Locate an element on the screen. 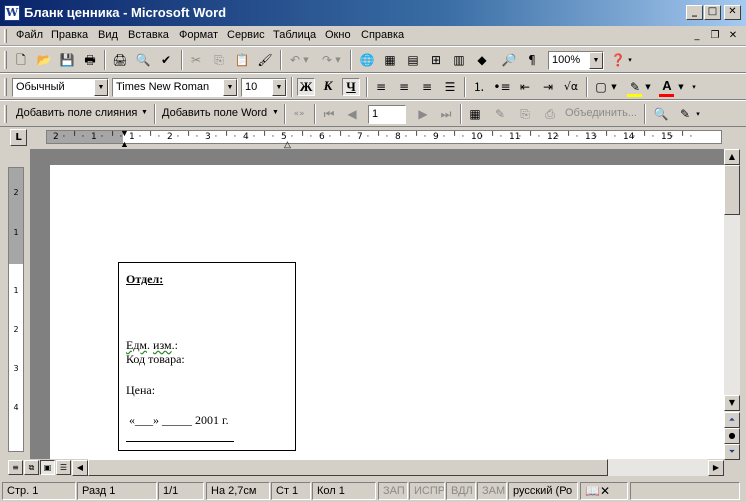 The width and height of the screenshot is (746, 502). hyperlink-icon: 🌐 is located at coordinates (367, 60).